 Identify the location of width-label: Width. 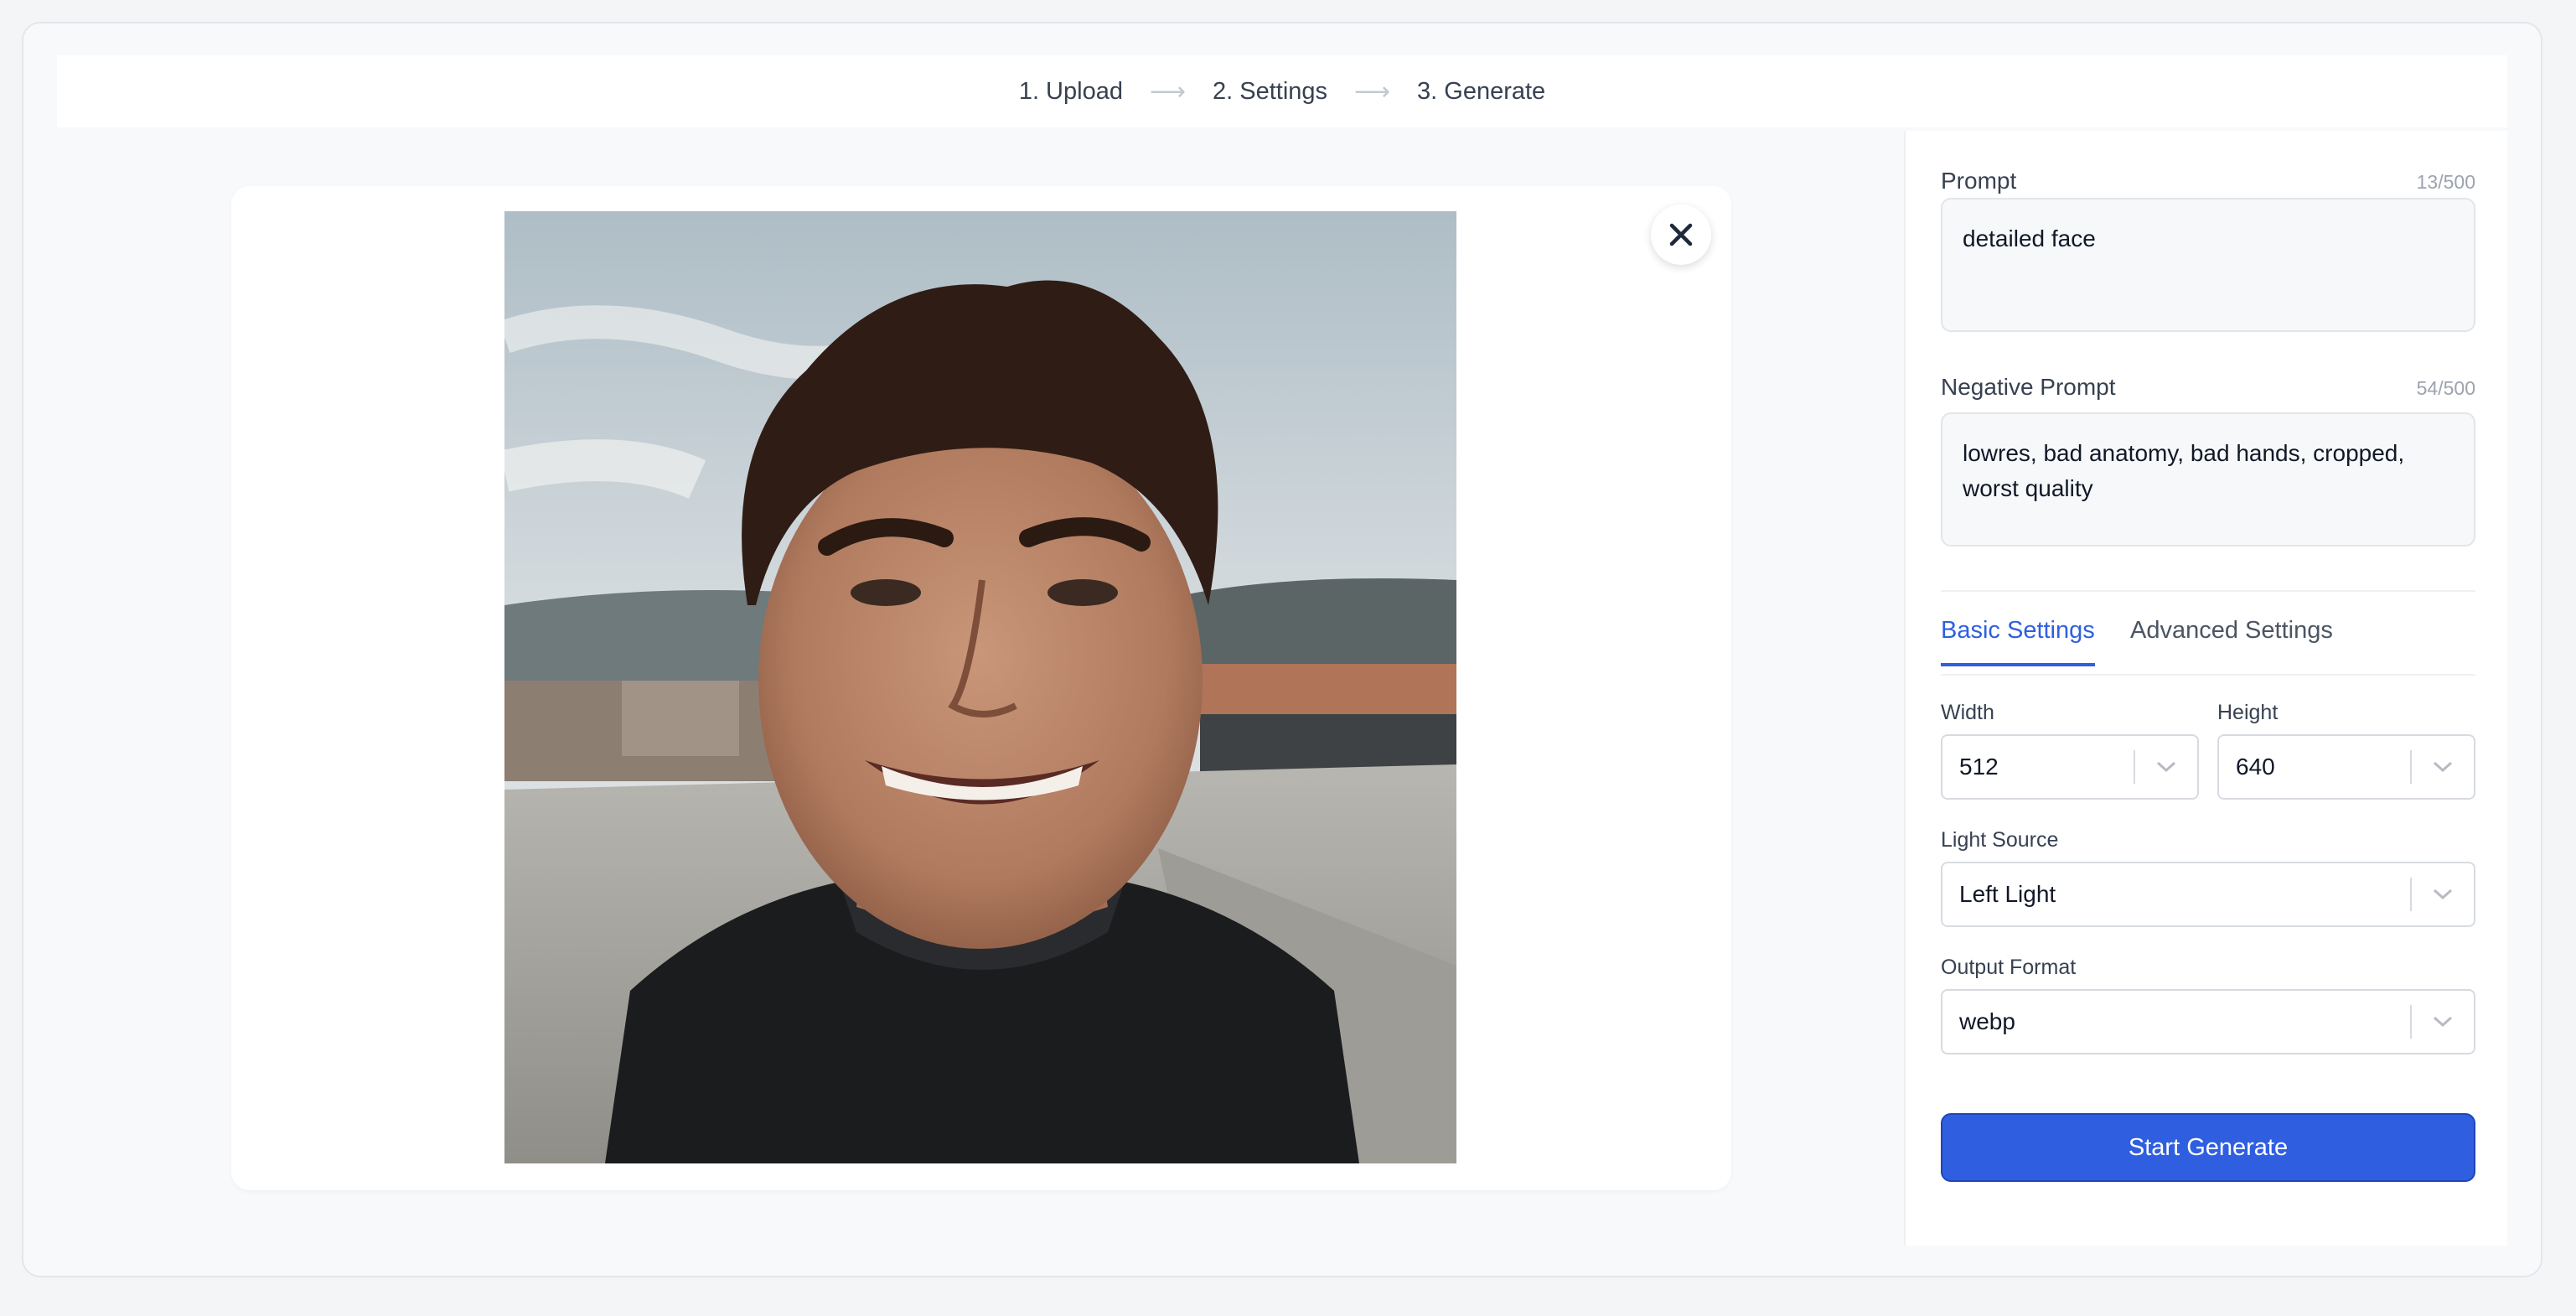
(1967, 712).